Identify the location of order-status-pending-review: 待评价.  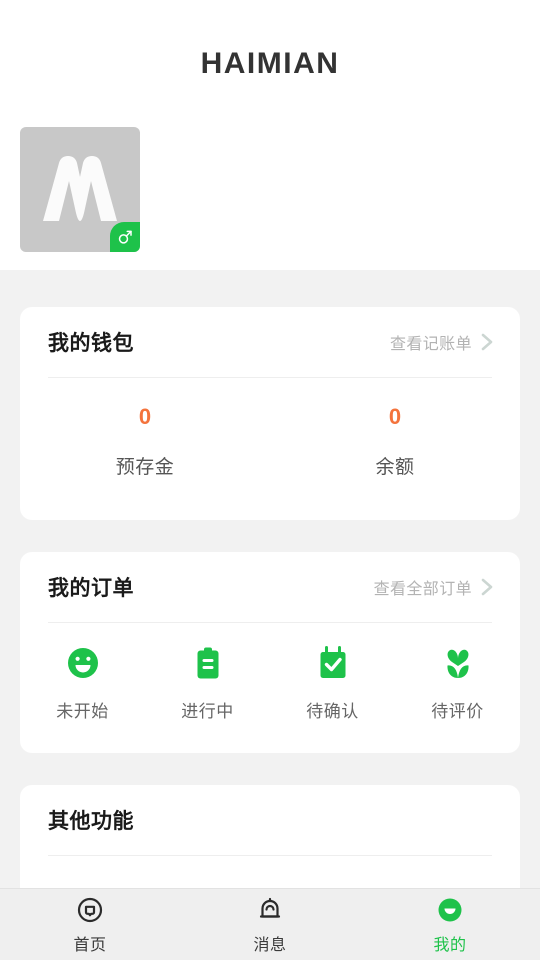
(457, 683).